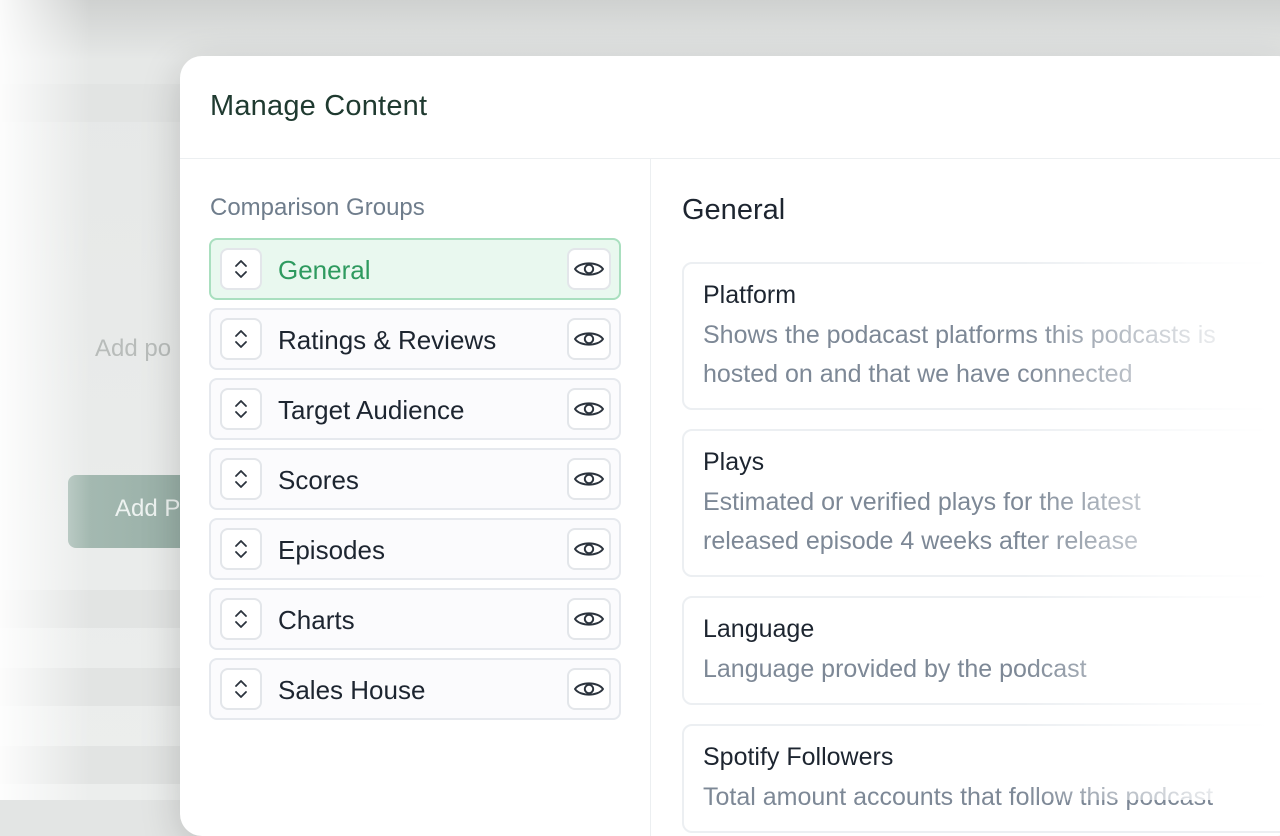 This screenshot has width=1280, height=836. I want to click on comparison-group-item: Target Audience, so click(415, 409).